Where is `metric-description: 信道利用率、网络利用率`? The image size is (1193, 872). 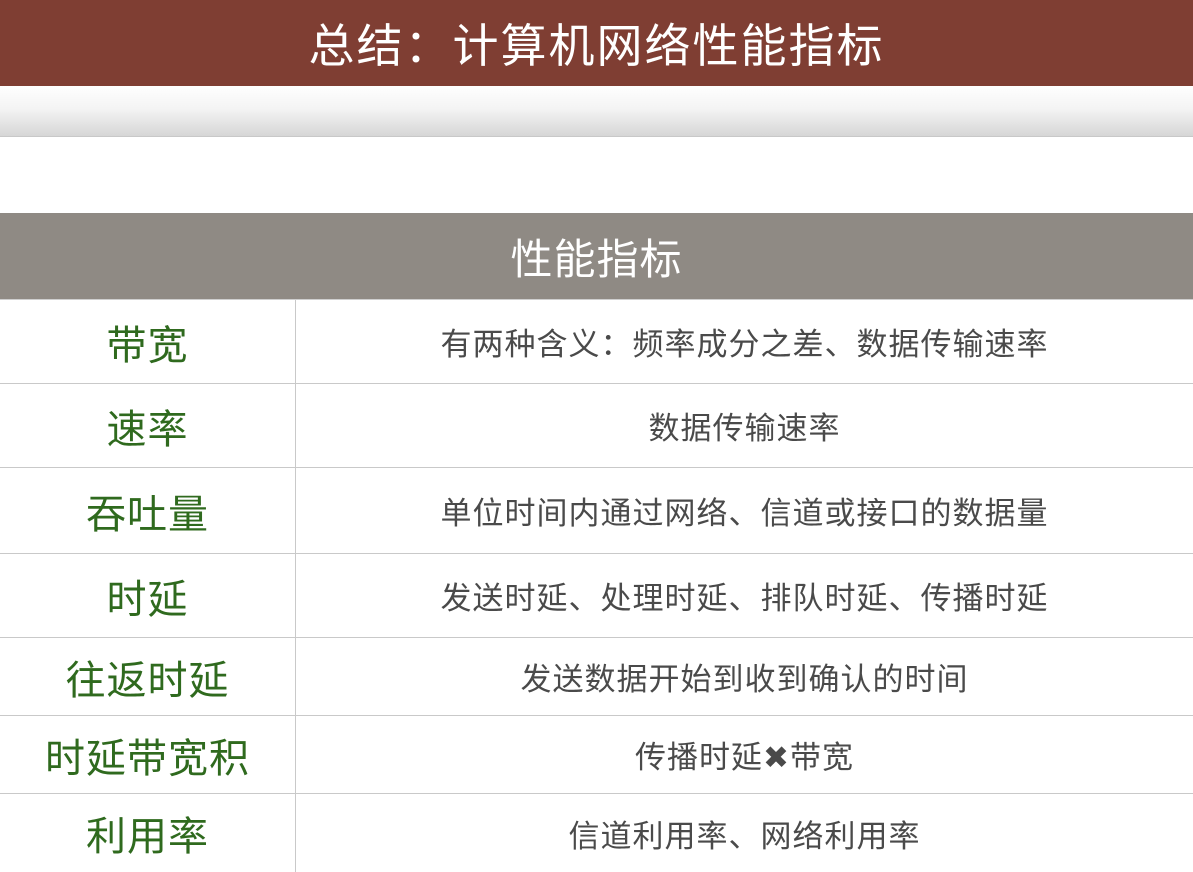 metric-description: 信道利用率、网络利用率 is located at coordinates (744, 836).